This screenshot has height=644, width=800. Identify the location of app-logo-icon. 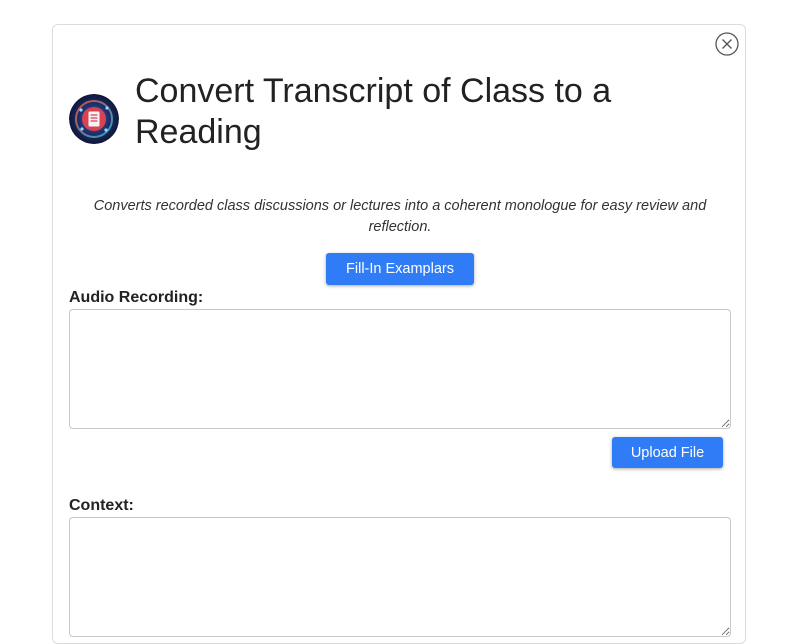
(94, 119).